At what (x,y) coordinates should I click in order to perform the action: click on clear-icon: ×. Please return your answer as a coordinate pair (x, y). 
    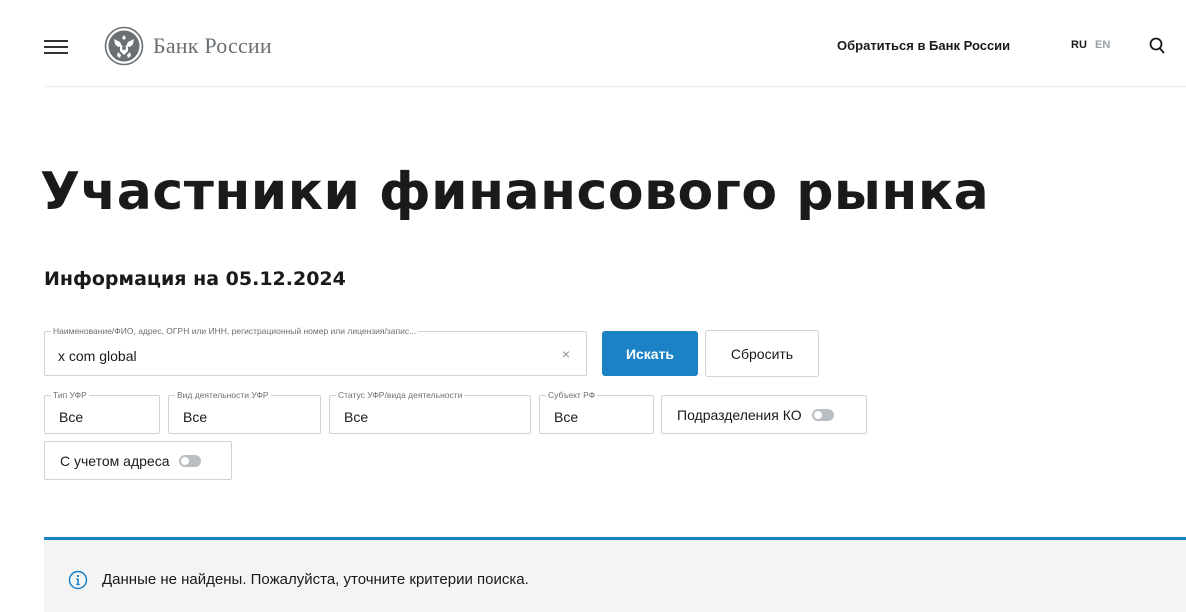
    Looking at the image, I should click on (566, 354).